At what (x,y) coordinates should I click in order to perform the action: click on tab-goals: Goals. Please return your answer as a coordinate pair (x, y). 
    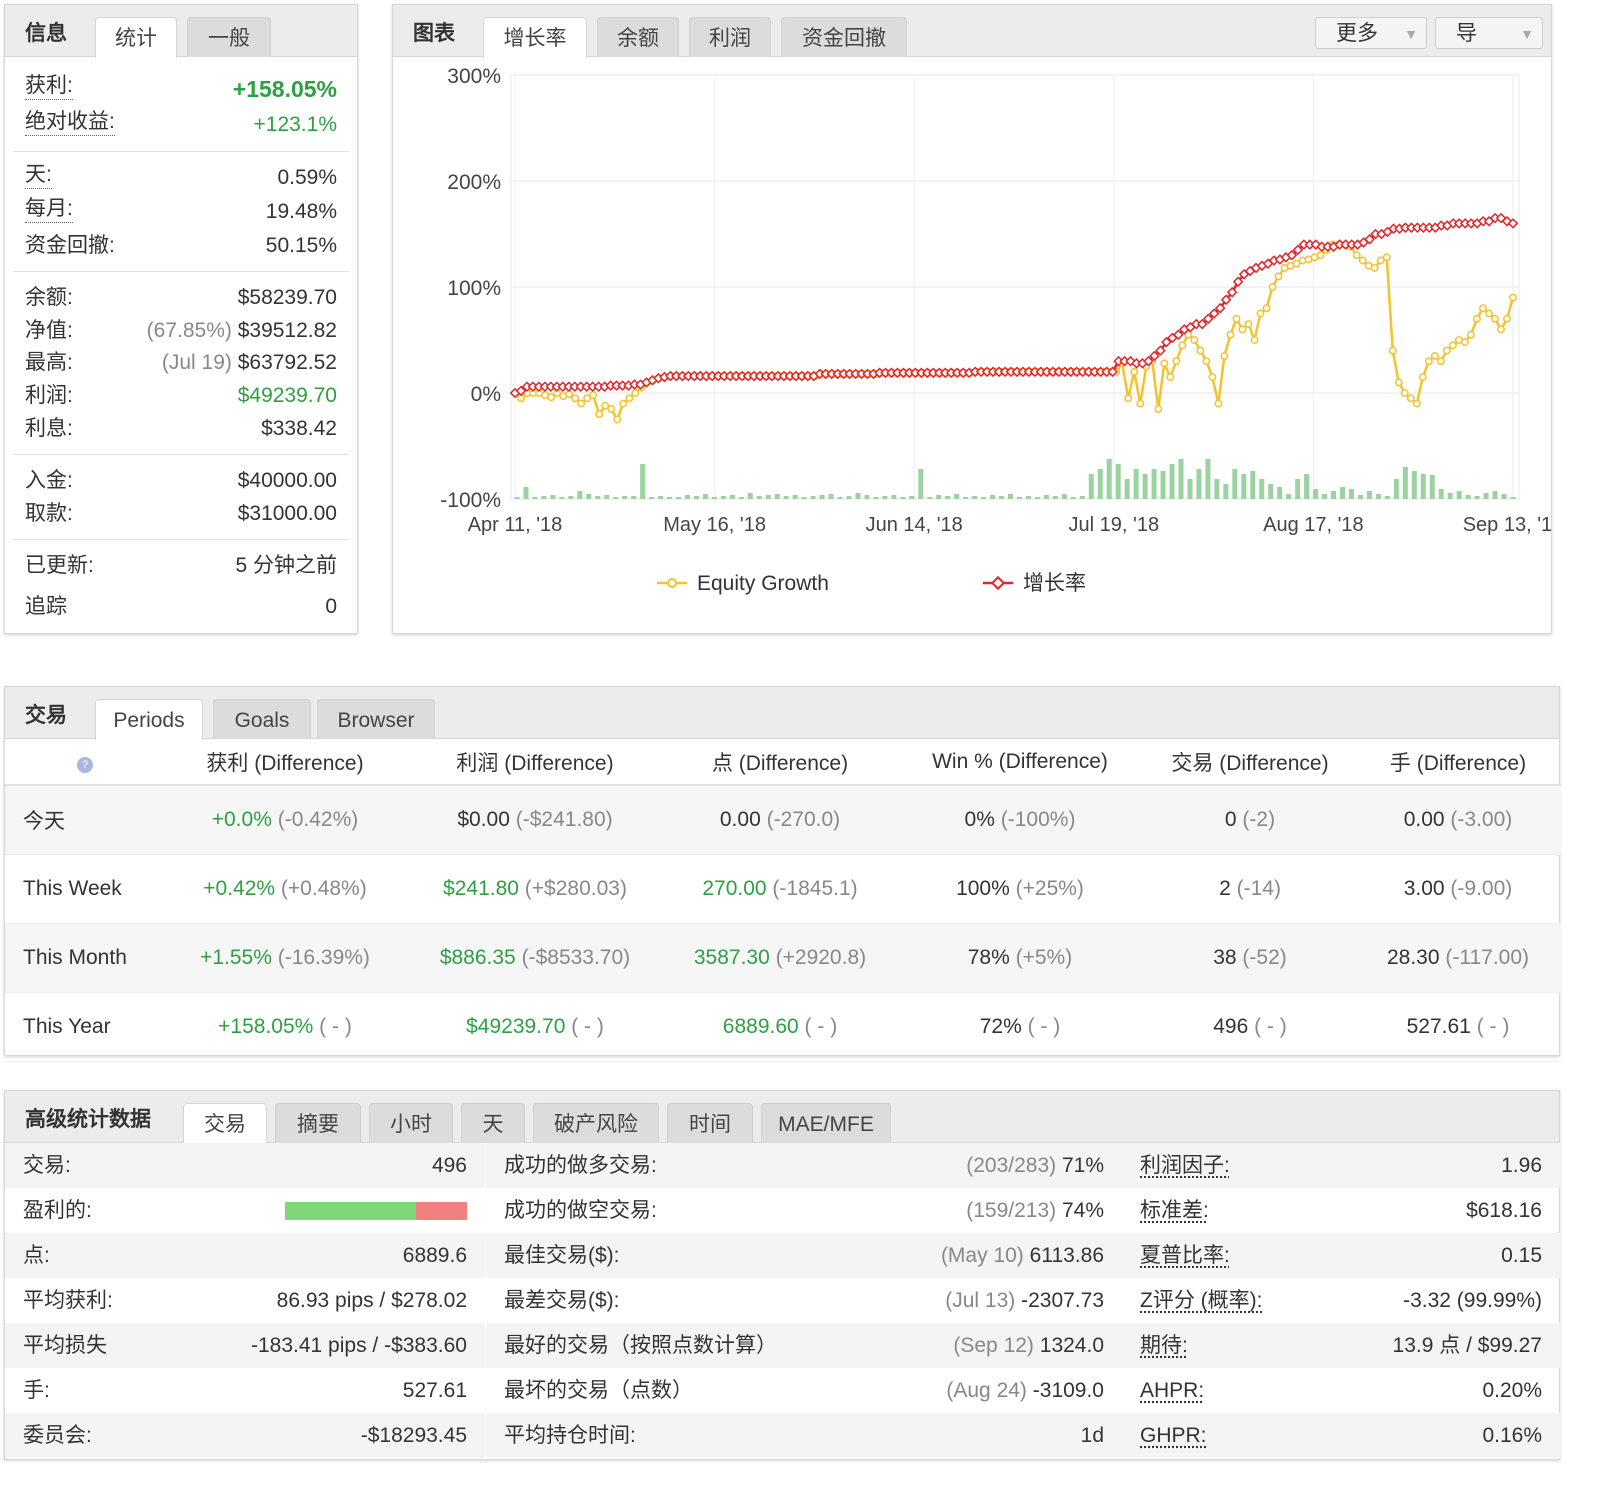
    Looking at the image, I should click on (262, 719).